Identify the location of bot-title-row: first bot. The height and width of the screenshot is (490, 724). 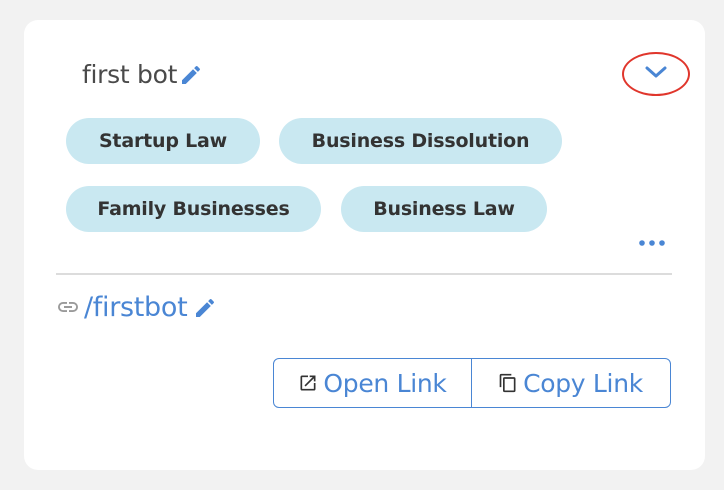
(142, 74).